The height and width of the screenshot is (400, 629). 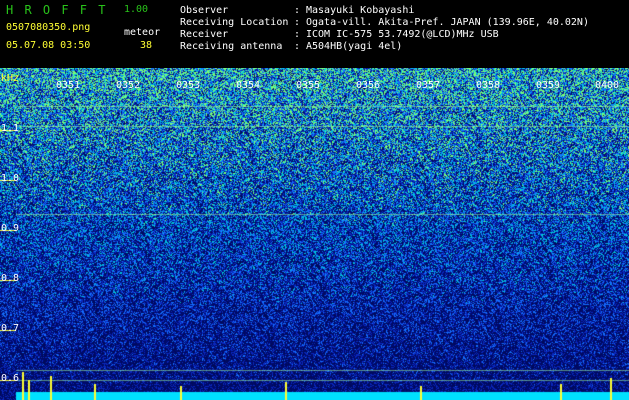 What do you see at coordinates (368, 85) in the screenshot?
I see `time-tick-label: 0356` at bounding box center [368, 85].